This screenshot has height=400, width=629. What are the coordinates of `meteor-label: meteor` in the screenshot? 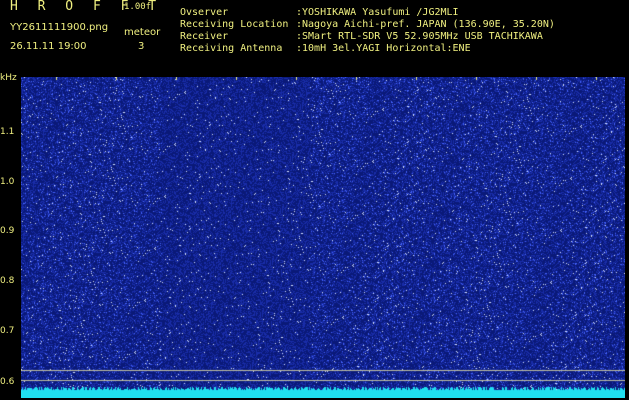 It's located at (142, 32).